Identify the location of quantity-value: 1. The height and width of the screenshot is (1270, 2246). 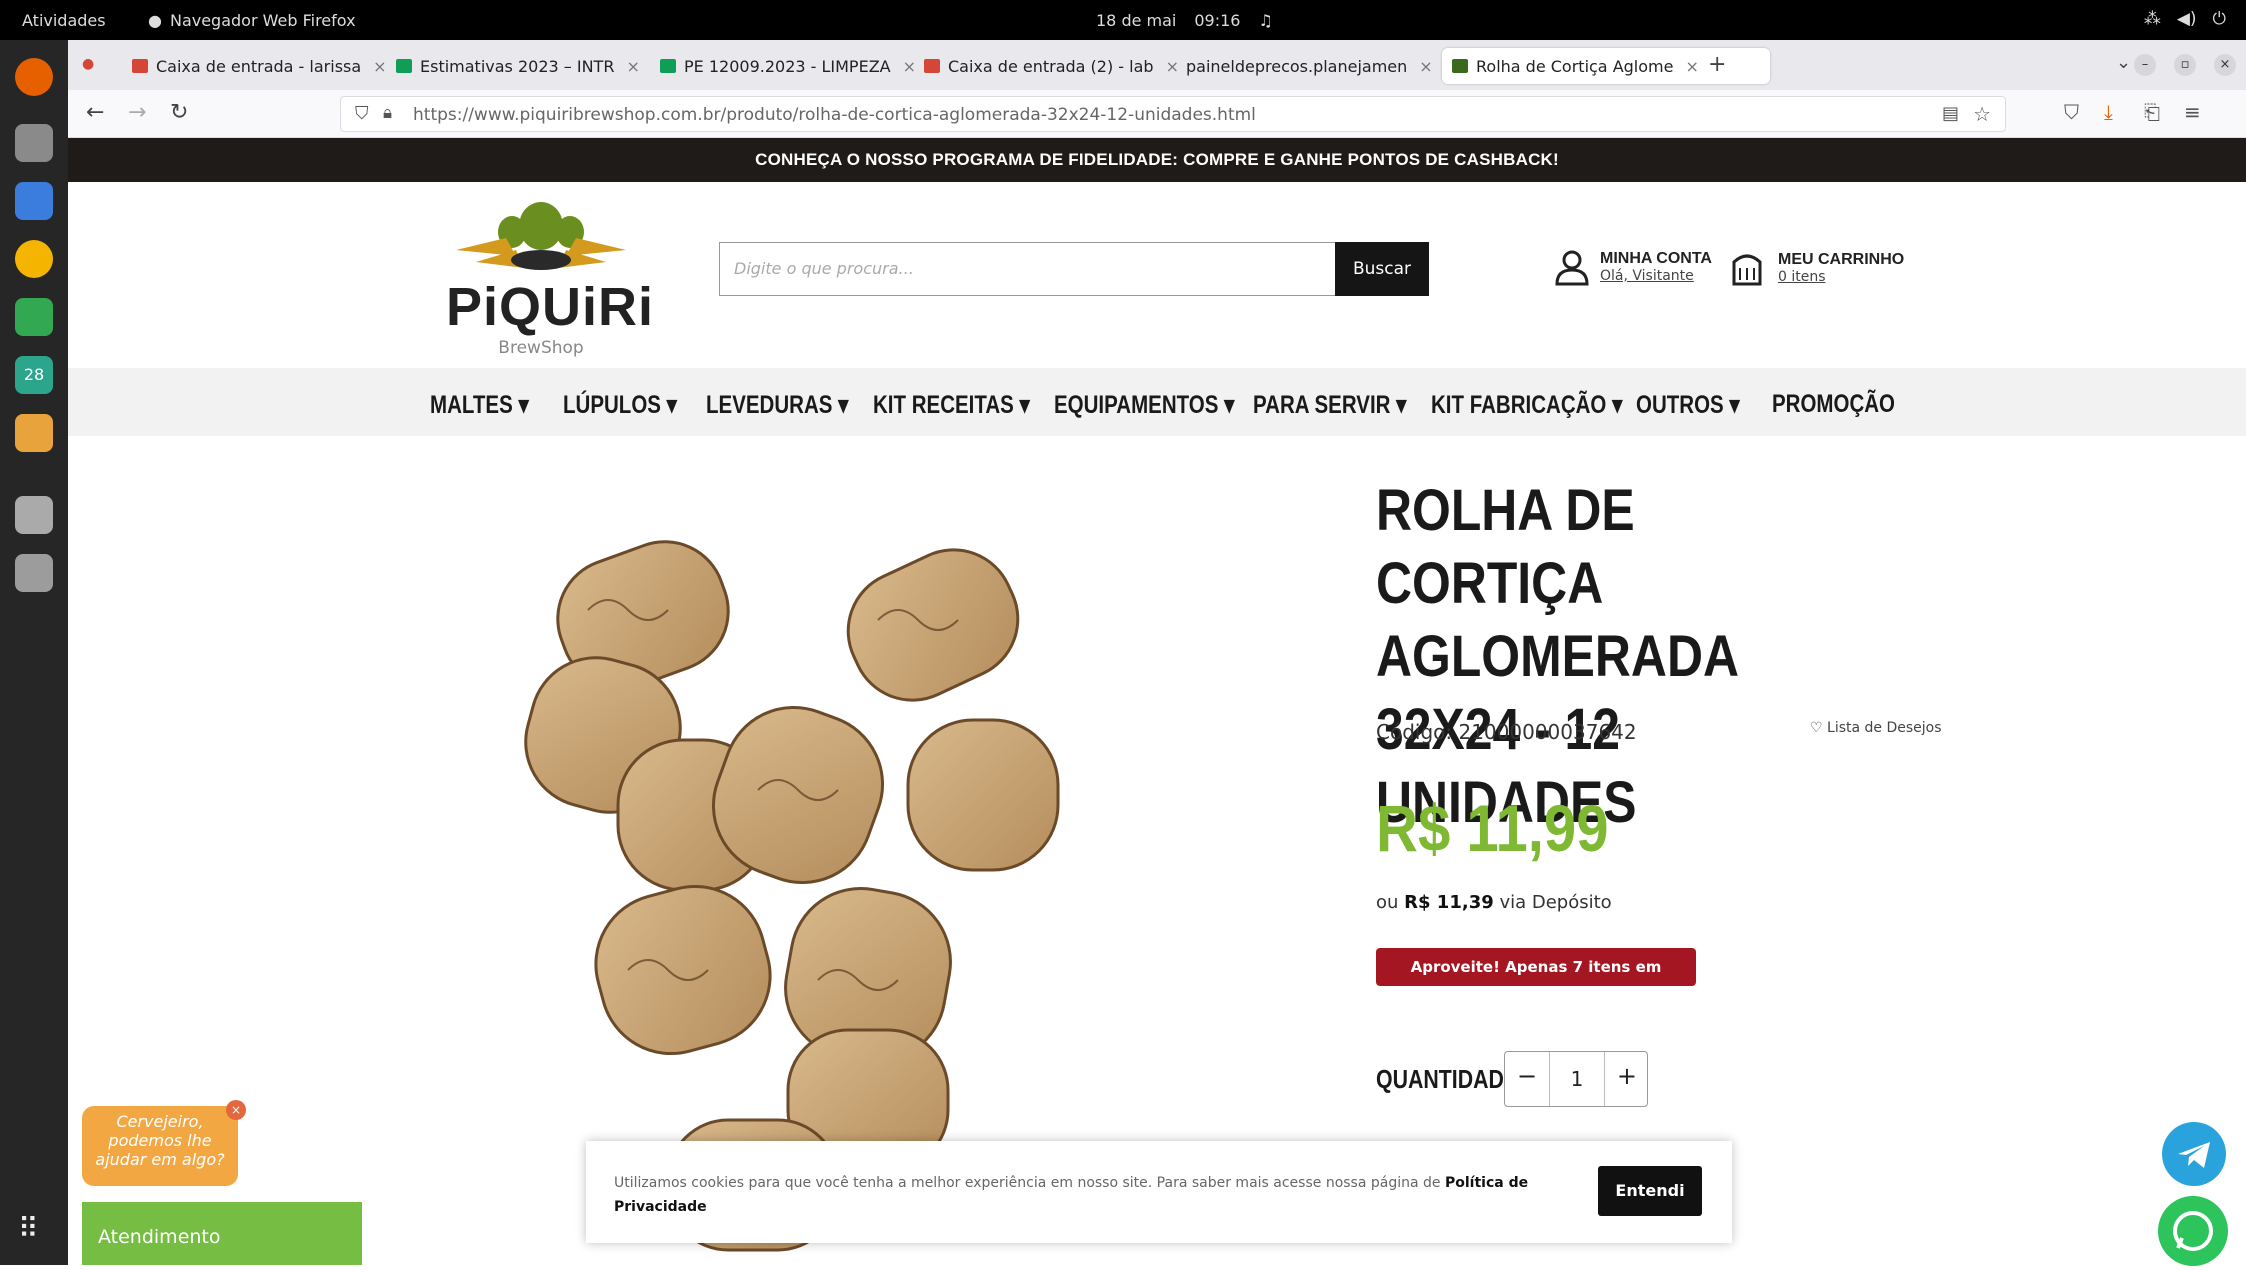
(1577, 1079).